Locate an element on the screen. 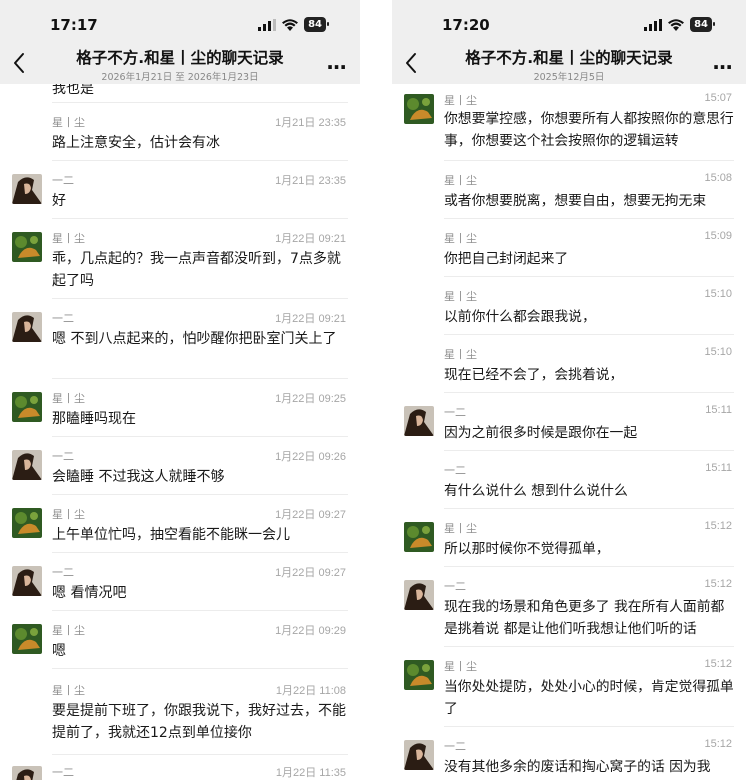  list-item: 星丨尘 15:12 所以那时候你不觉得孤单， is located at coordinates (569, 537).